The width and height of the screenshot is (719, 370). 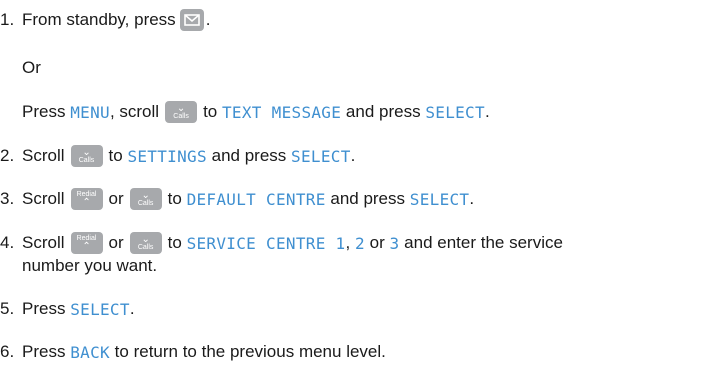 What do you see at coordinates (7, 198) in the screenshot?
I see `step-number: 3.` at bounding box center [7, 198].